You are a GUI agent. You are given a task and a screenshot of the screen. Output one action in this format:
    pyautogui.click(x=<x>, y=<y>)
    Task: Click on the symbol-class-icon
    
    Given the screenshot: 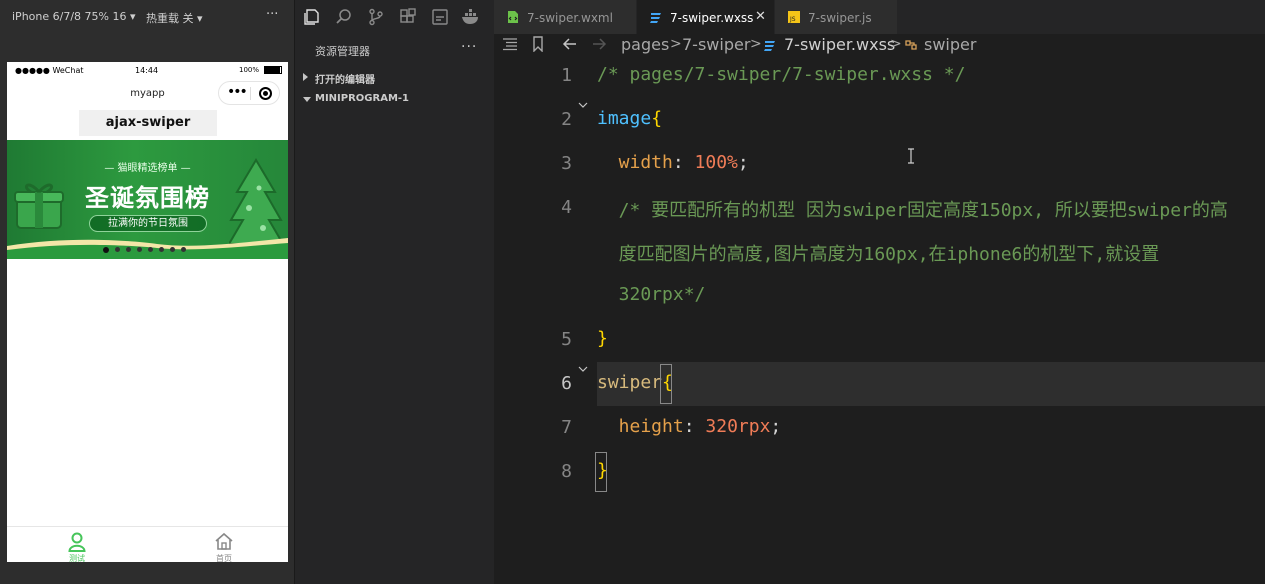 What is the action you would take?
    pyautogui.click(x=911, y=45)
    